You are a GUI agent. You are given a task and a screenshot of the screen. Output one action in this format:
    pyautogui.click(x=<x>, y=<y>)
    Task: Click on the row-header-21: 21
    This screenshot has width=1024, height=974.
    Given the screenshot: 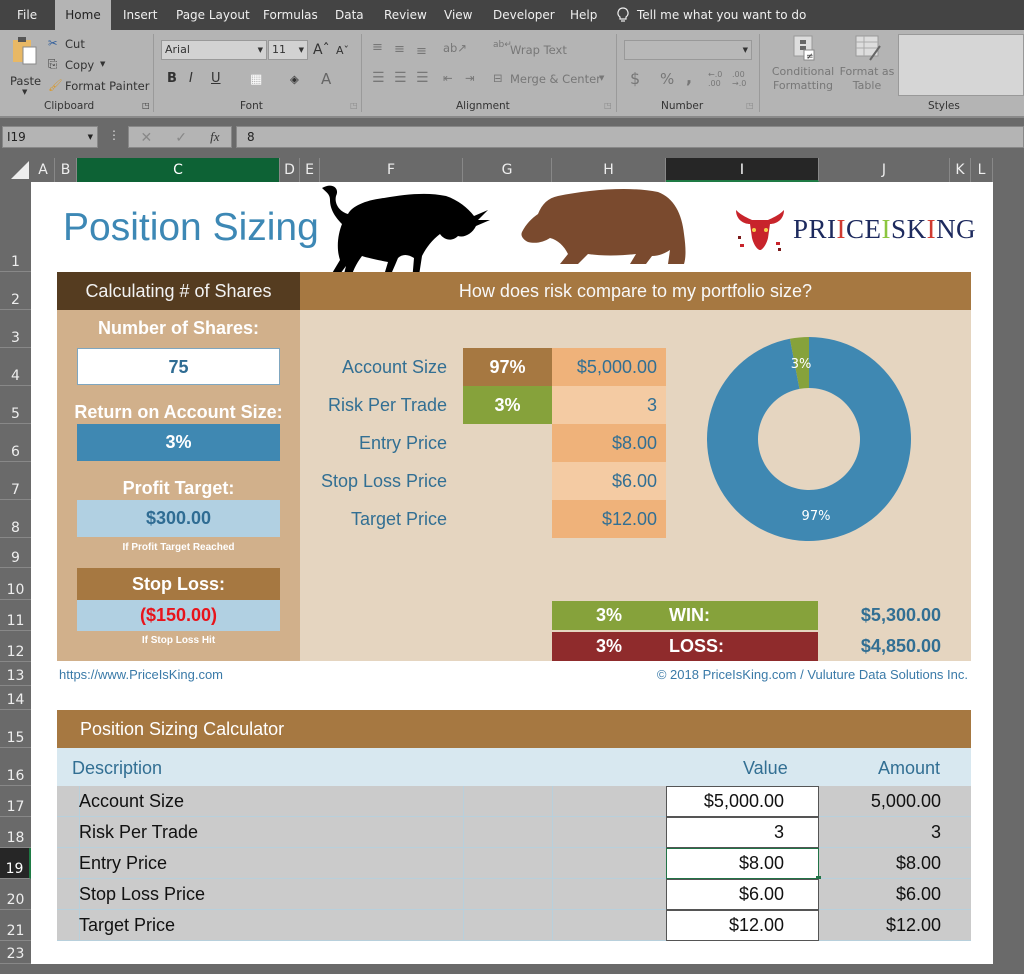 What is the action you would take?
    pyautogui.click(x=15, y=925)
    